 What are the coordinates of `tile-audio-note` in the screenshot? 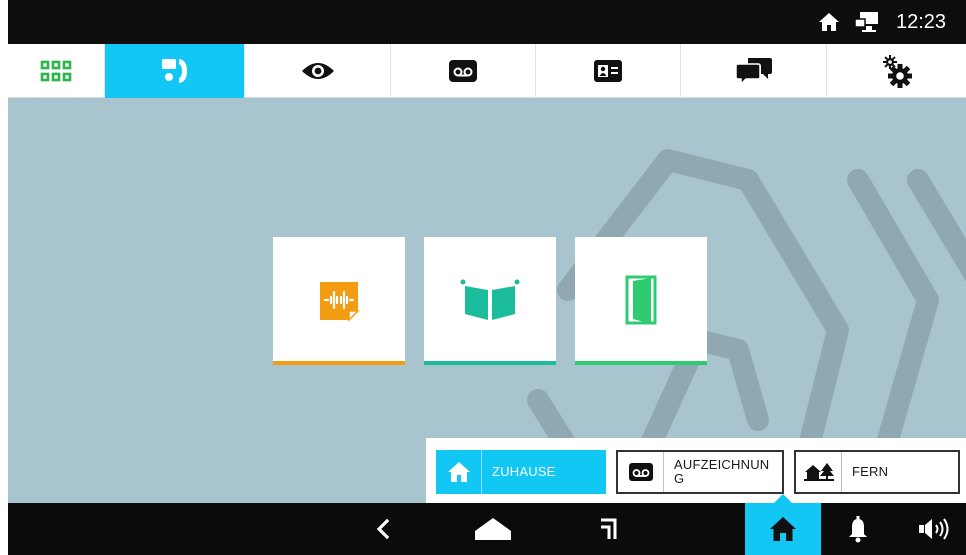 It's located at (339, 301).